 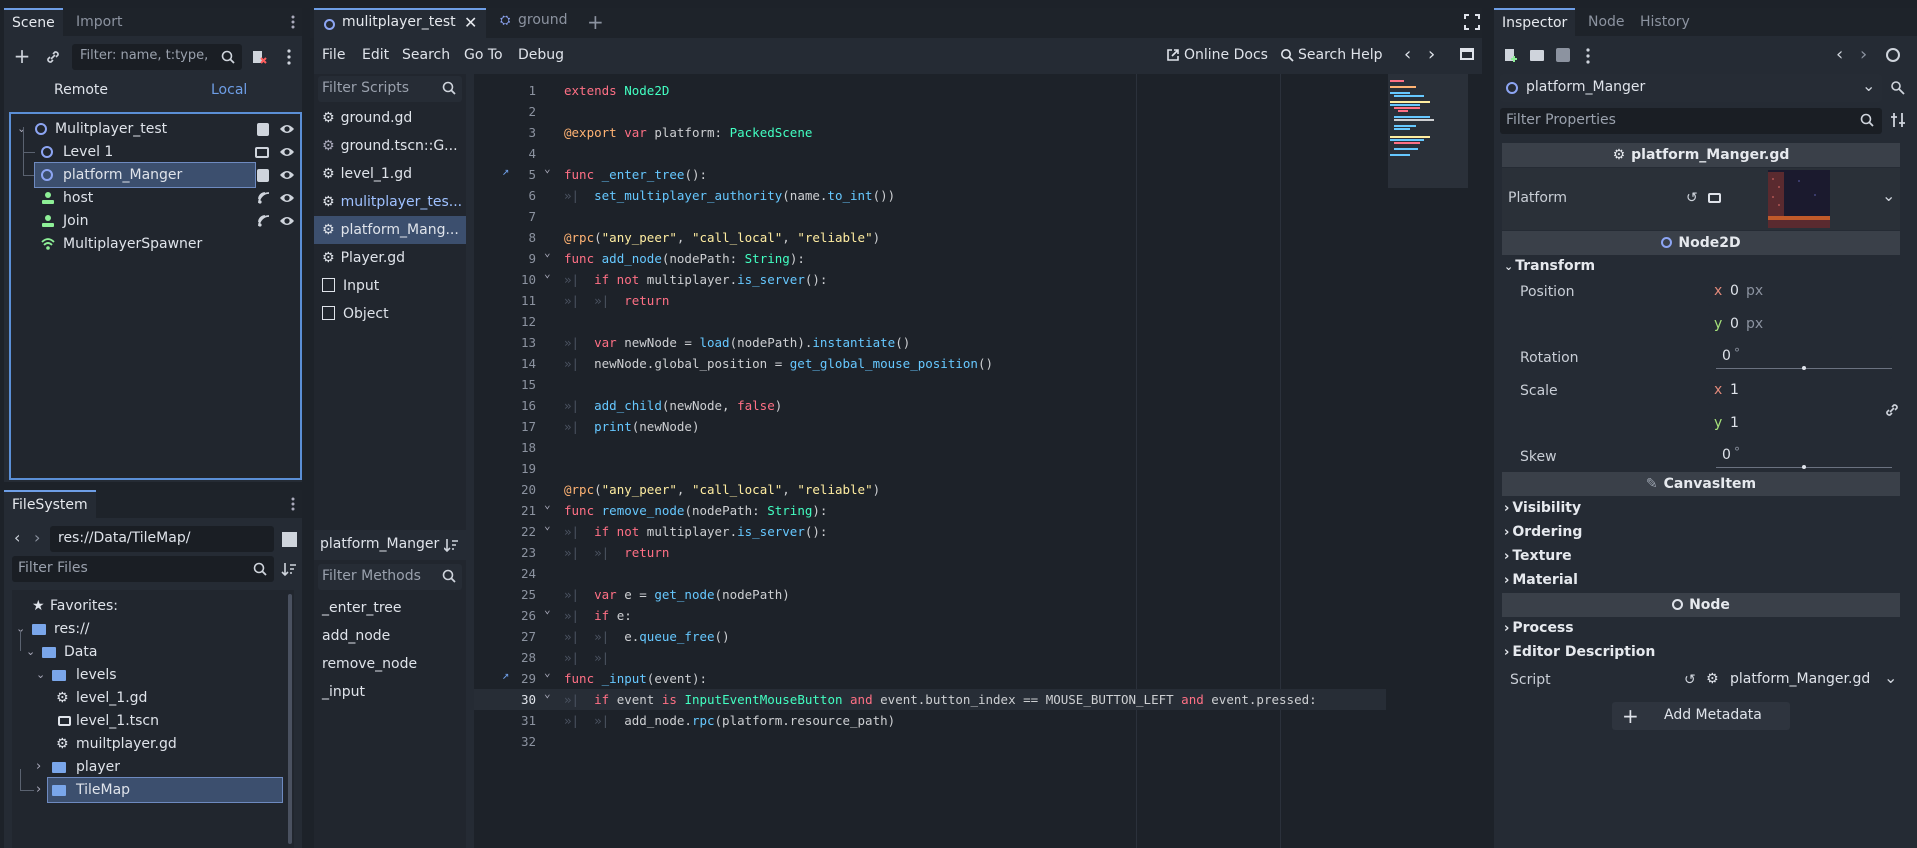 What do you see at coordinates (1541, 580) in the screenshot?
I see `material-category: › Material` at bounding box center [1541, 580].